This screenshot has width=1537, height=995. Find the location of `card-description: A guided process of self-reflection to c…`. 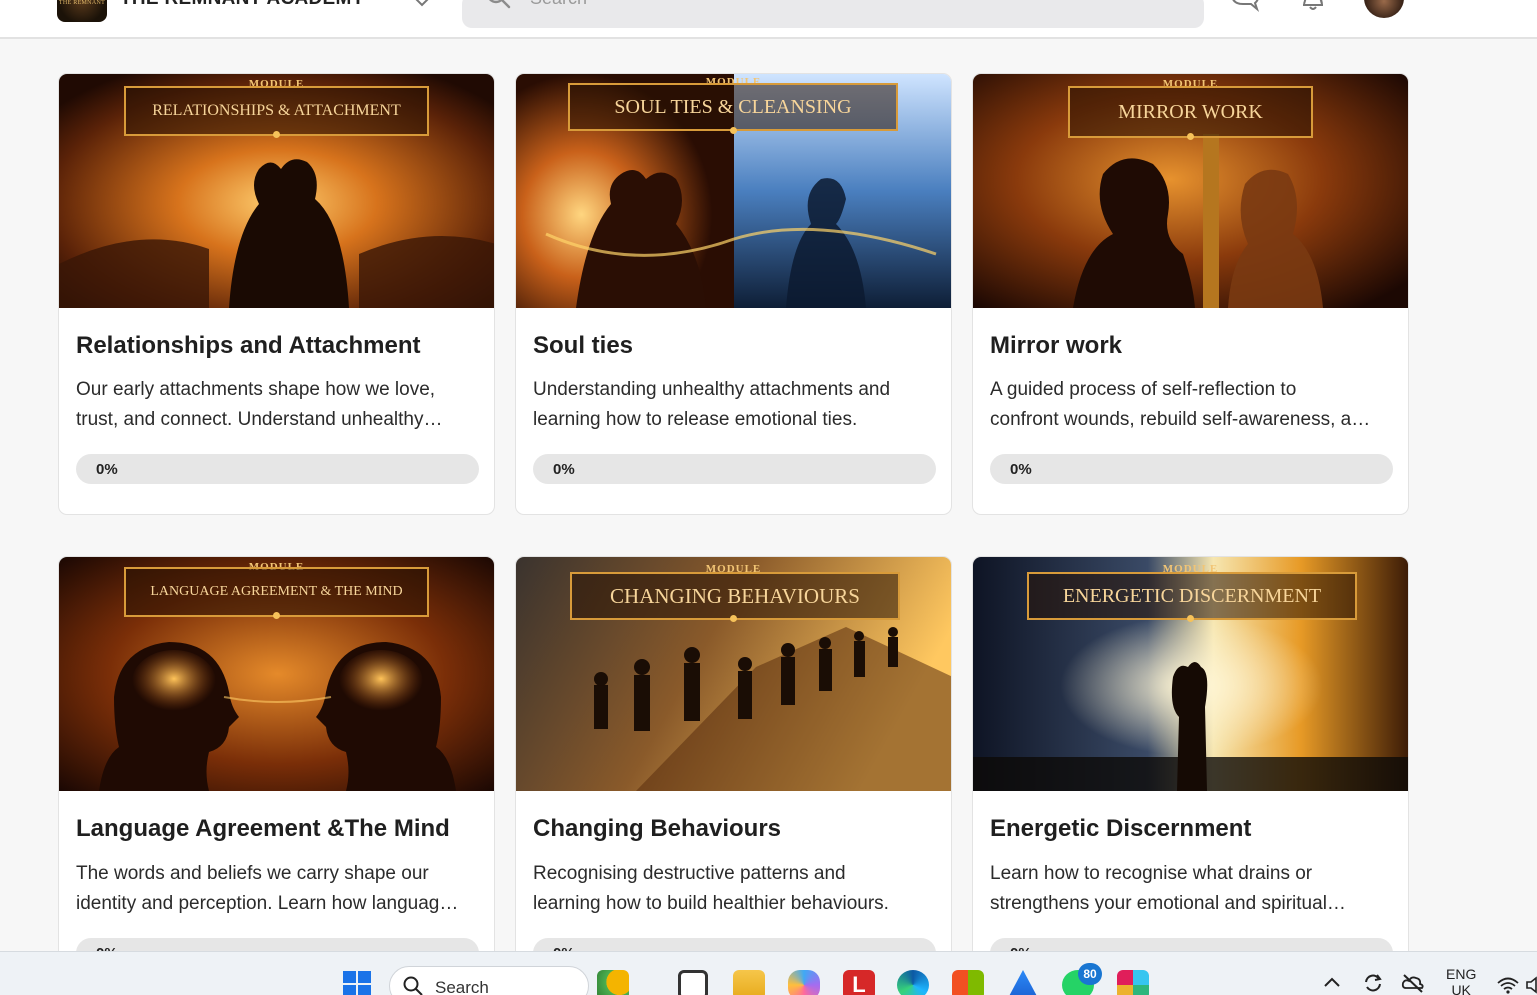

card-description: A guided process of self-reflection to c… is located at coordinates (1185, 405).